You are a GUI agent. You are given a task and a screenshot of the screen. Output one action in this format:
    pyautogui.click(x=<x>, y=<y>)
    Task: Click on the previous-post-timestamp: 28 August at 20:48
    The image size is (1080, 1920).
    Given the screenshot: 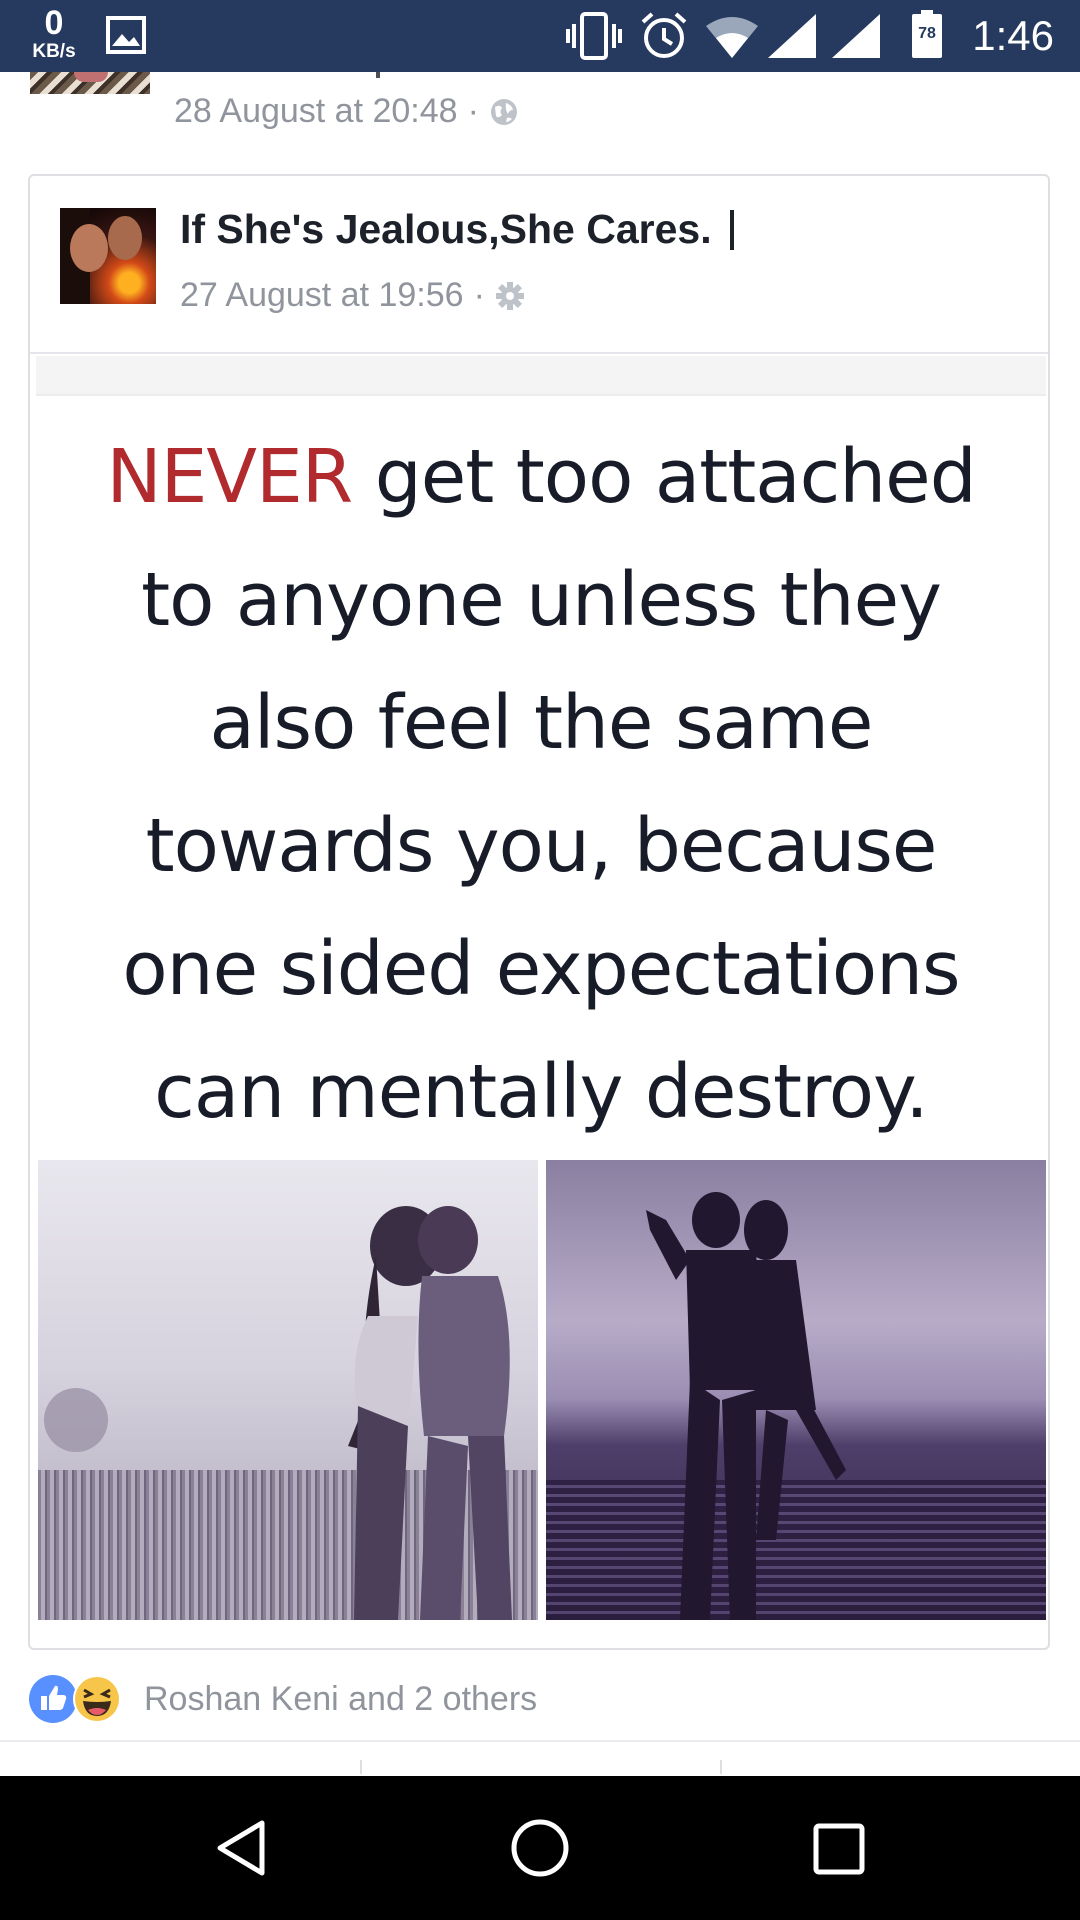 What is the action you would take?
    pyautogui.click(x=316, y=111)
    